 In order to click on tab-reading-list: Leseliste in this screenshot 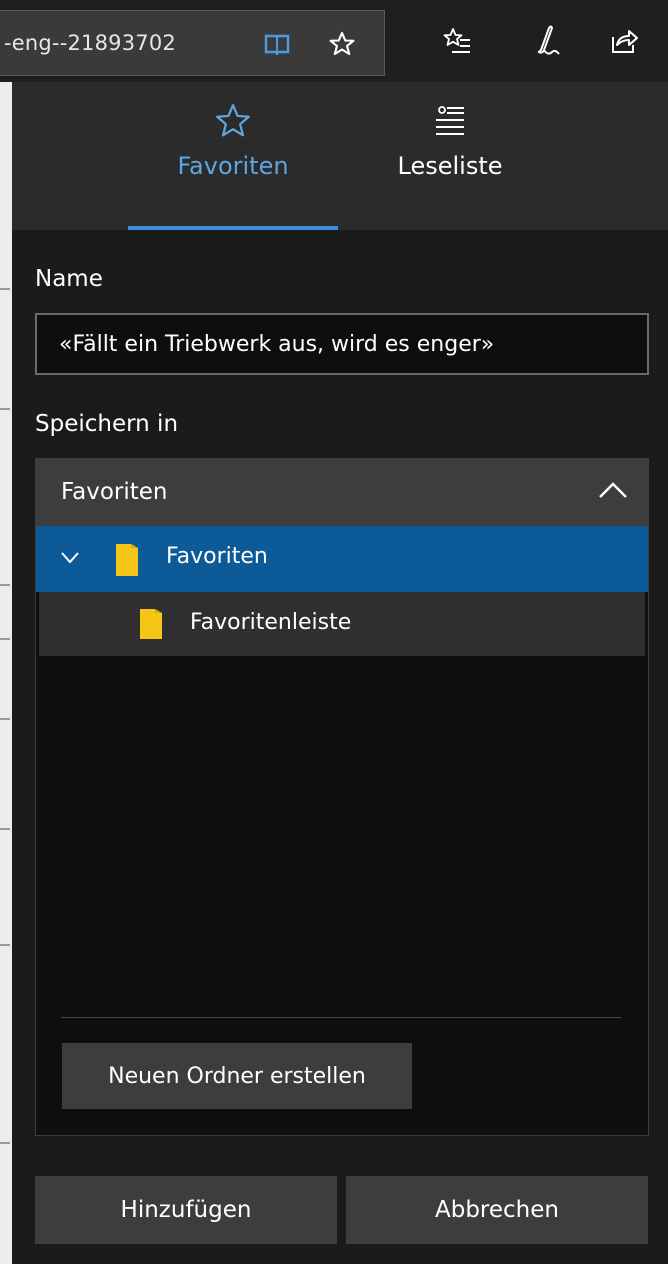, I will do `click(450, 156)`.